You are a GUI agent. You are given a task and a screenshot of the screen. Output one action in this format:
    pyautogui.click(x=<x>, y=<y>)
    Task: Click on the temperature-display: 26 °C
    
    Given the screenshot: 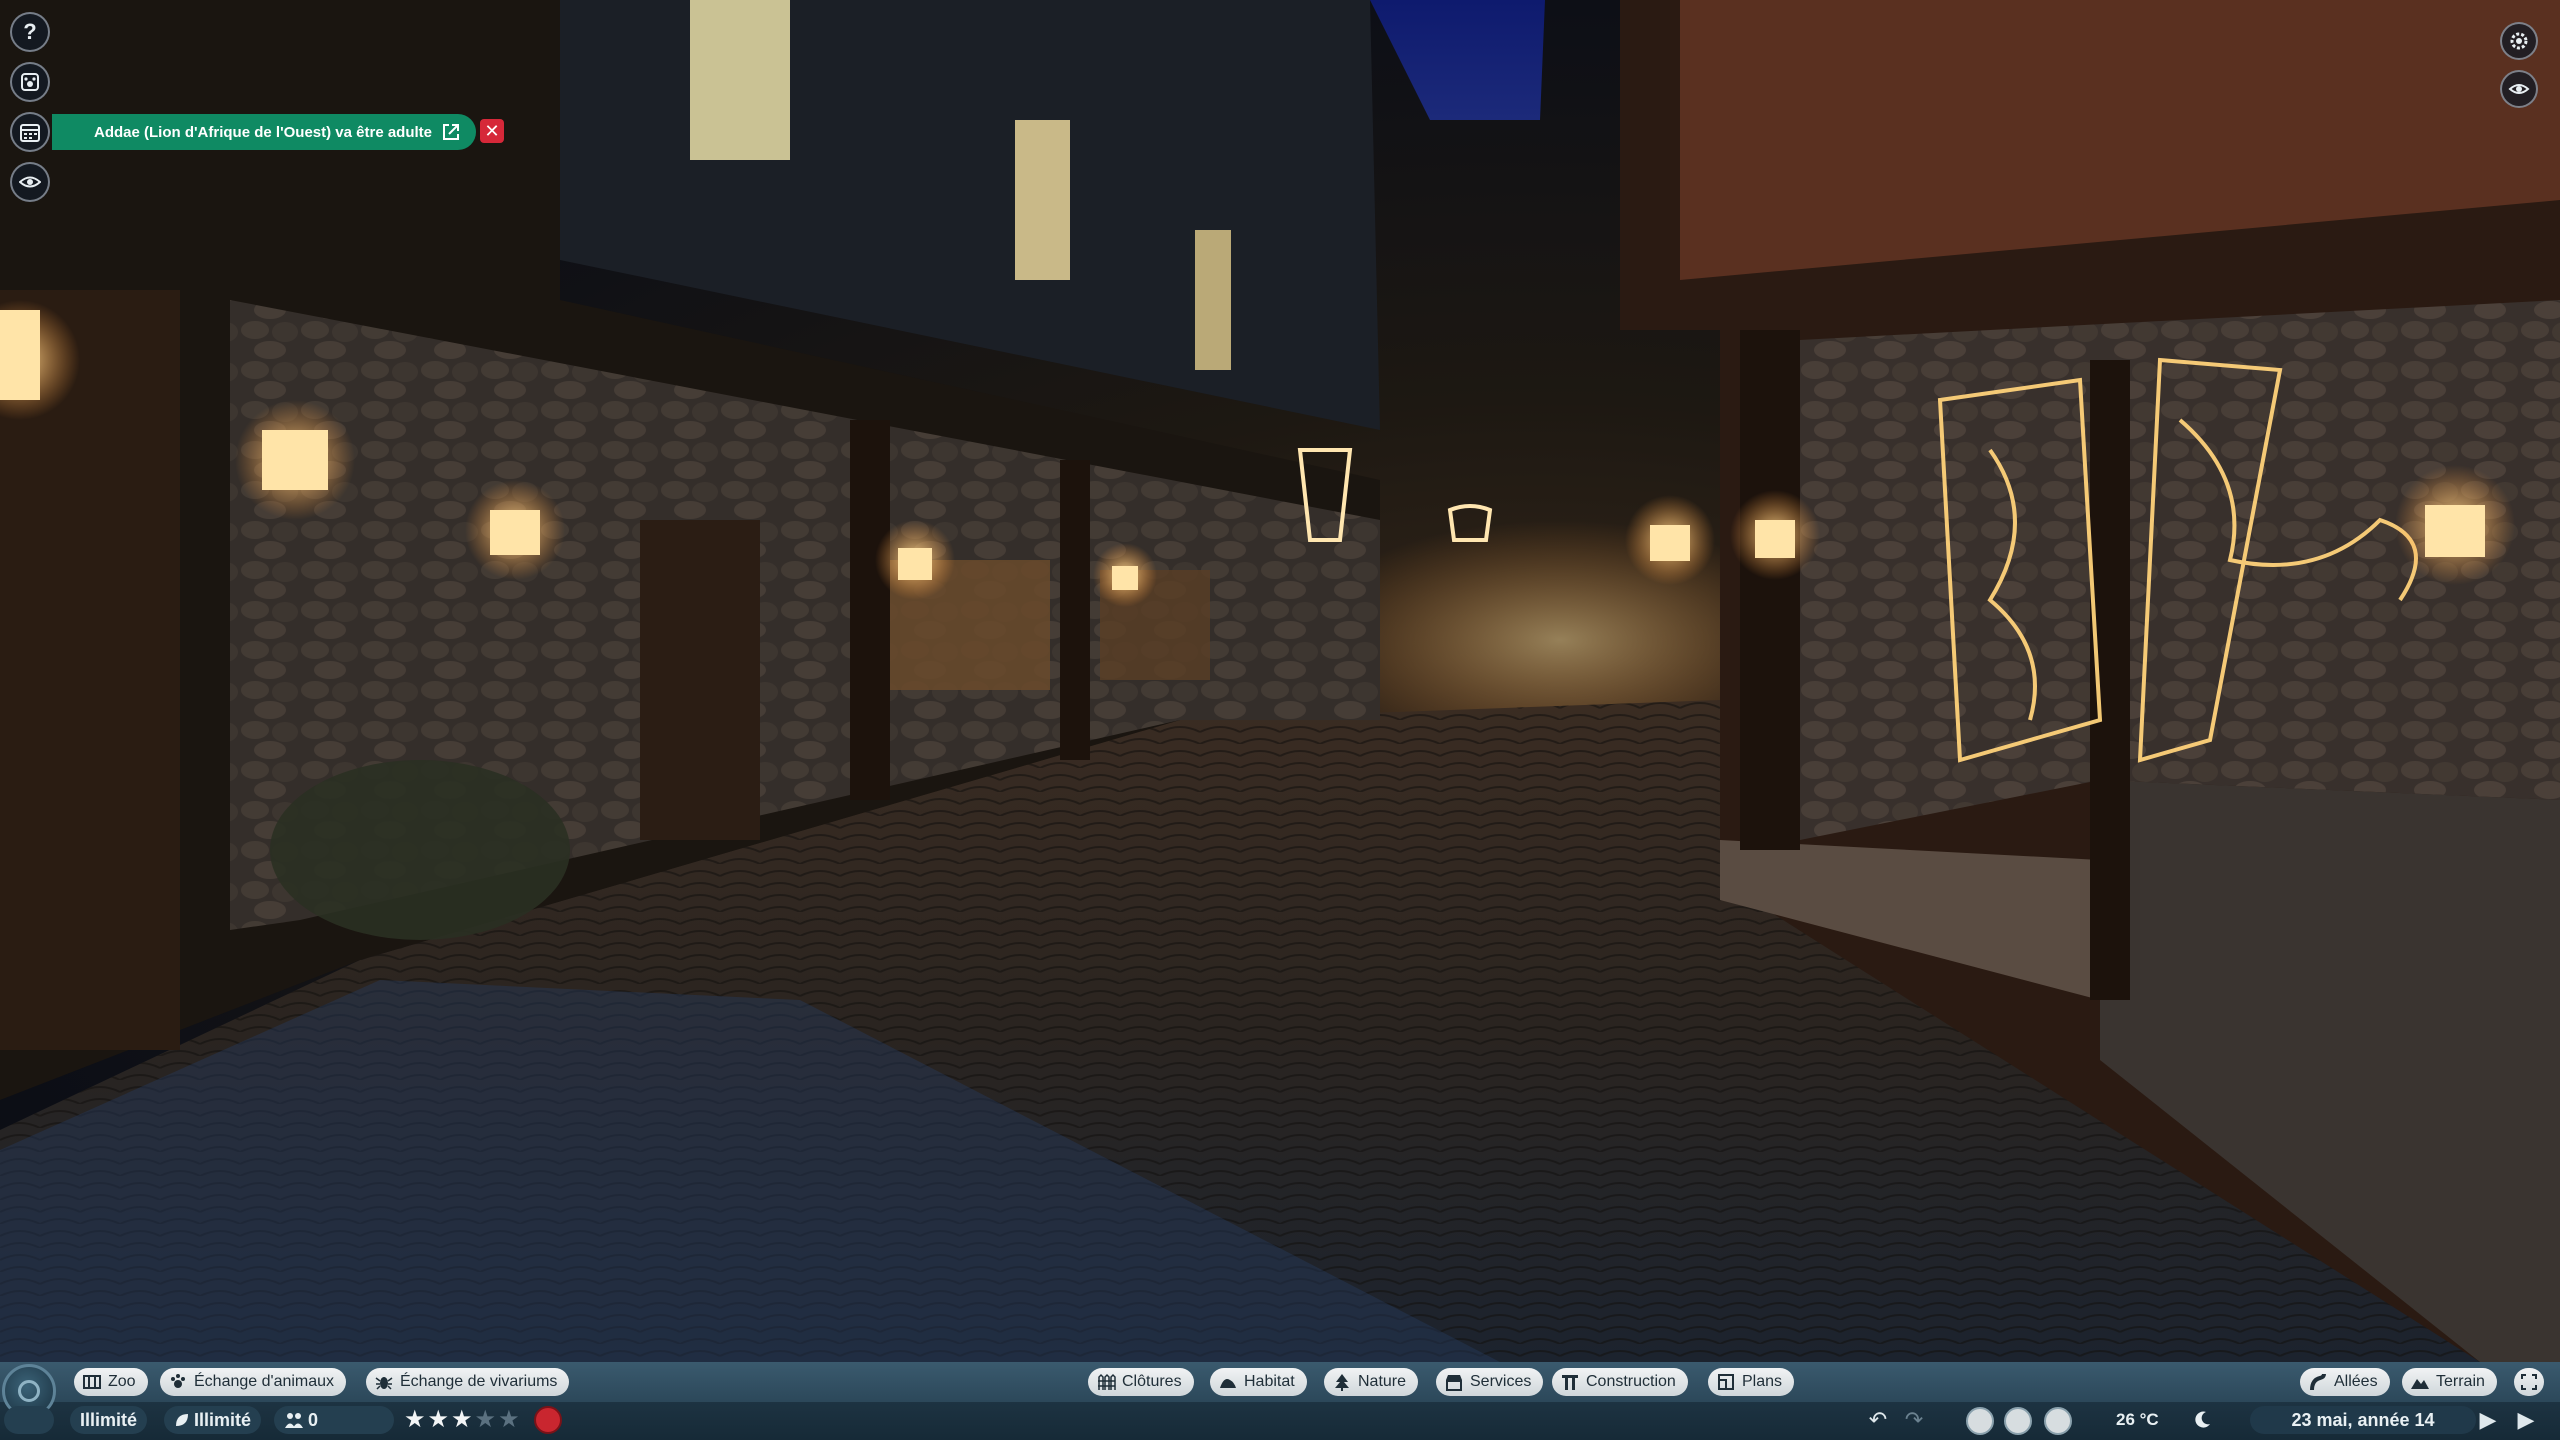 What is the action you would take?
    pyautogui.click(x=2137, y=1420)
    